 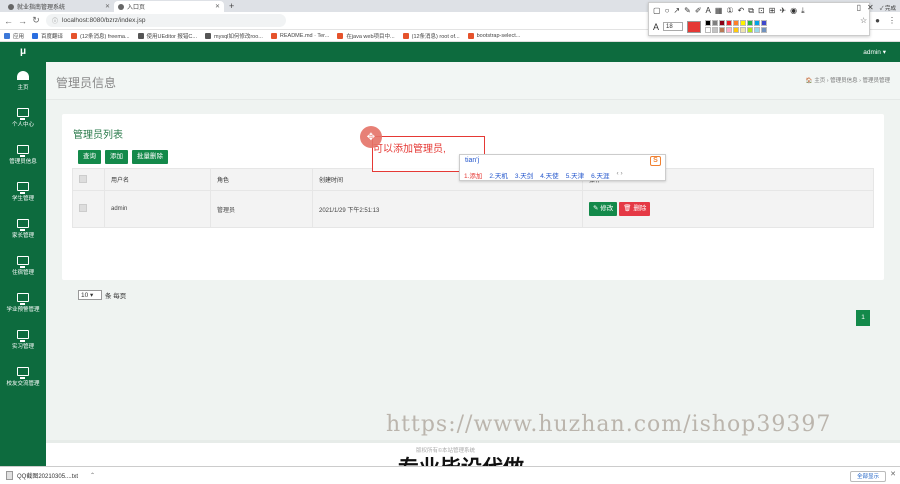 I want to click on download-item: QQ截图20210305....txt ⌃, so click(x=50, y=475).